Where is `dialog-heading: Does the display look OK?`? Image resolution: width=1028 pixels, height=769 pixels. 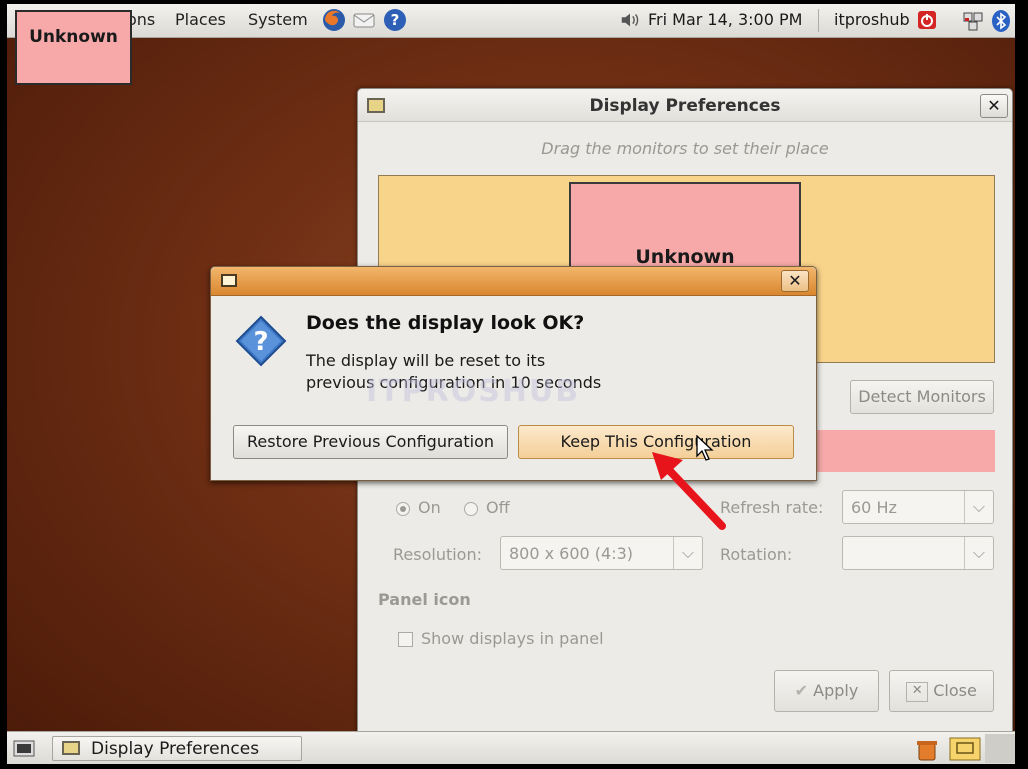
dialog-heading: Does the display look OK? is located at coordinates (445, 323).